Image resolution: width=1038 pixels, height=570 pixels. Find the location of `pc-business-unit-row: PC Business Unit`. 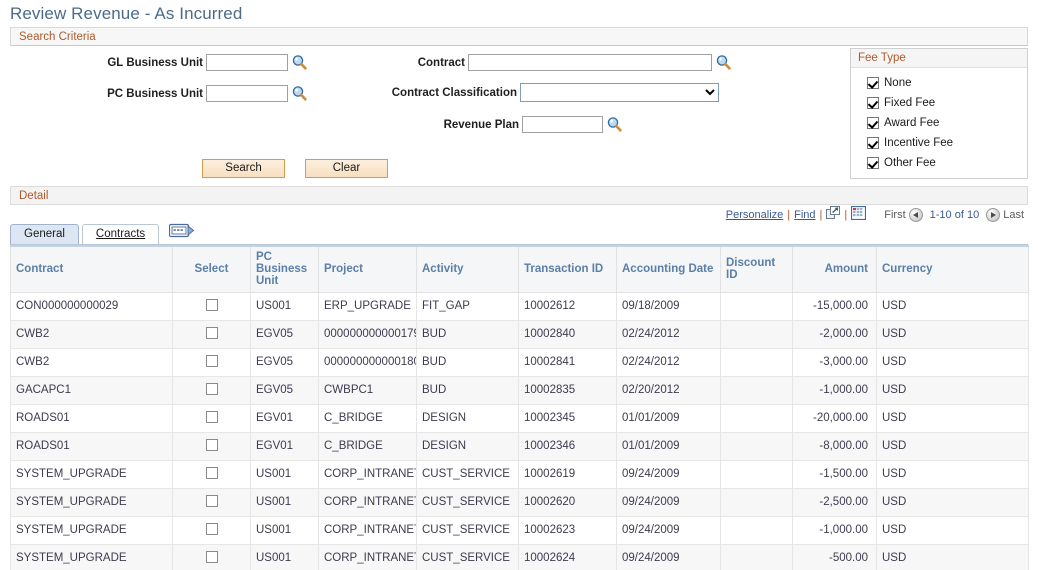

pc-business-unit-row: PC Business Unit is located at coordinates (202, 93).